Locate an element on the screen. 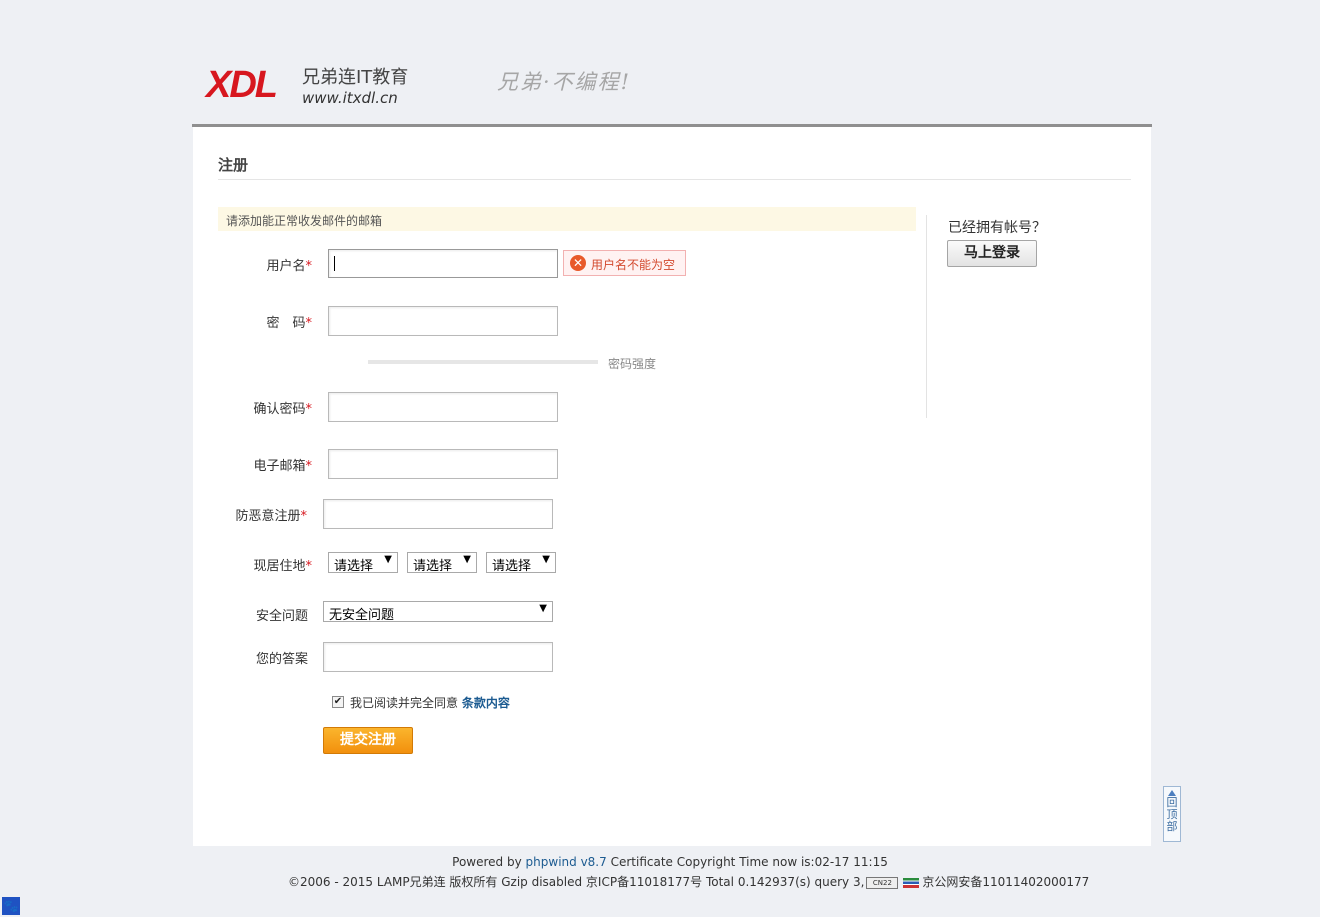 The width and height of the screenshot is (1320, 917). terms-link: 条款内容 is located at coordinates (486, 703).